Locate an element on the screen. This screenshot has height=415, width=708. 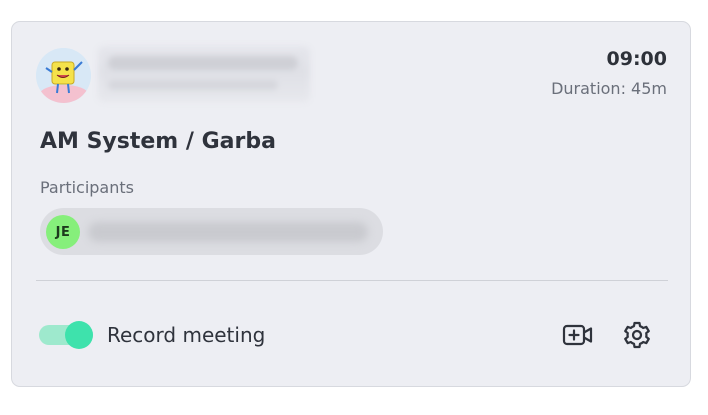
gear-icon is located at coordinates (637, 335).